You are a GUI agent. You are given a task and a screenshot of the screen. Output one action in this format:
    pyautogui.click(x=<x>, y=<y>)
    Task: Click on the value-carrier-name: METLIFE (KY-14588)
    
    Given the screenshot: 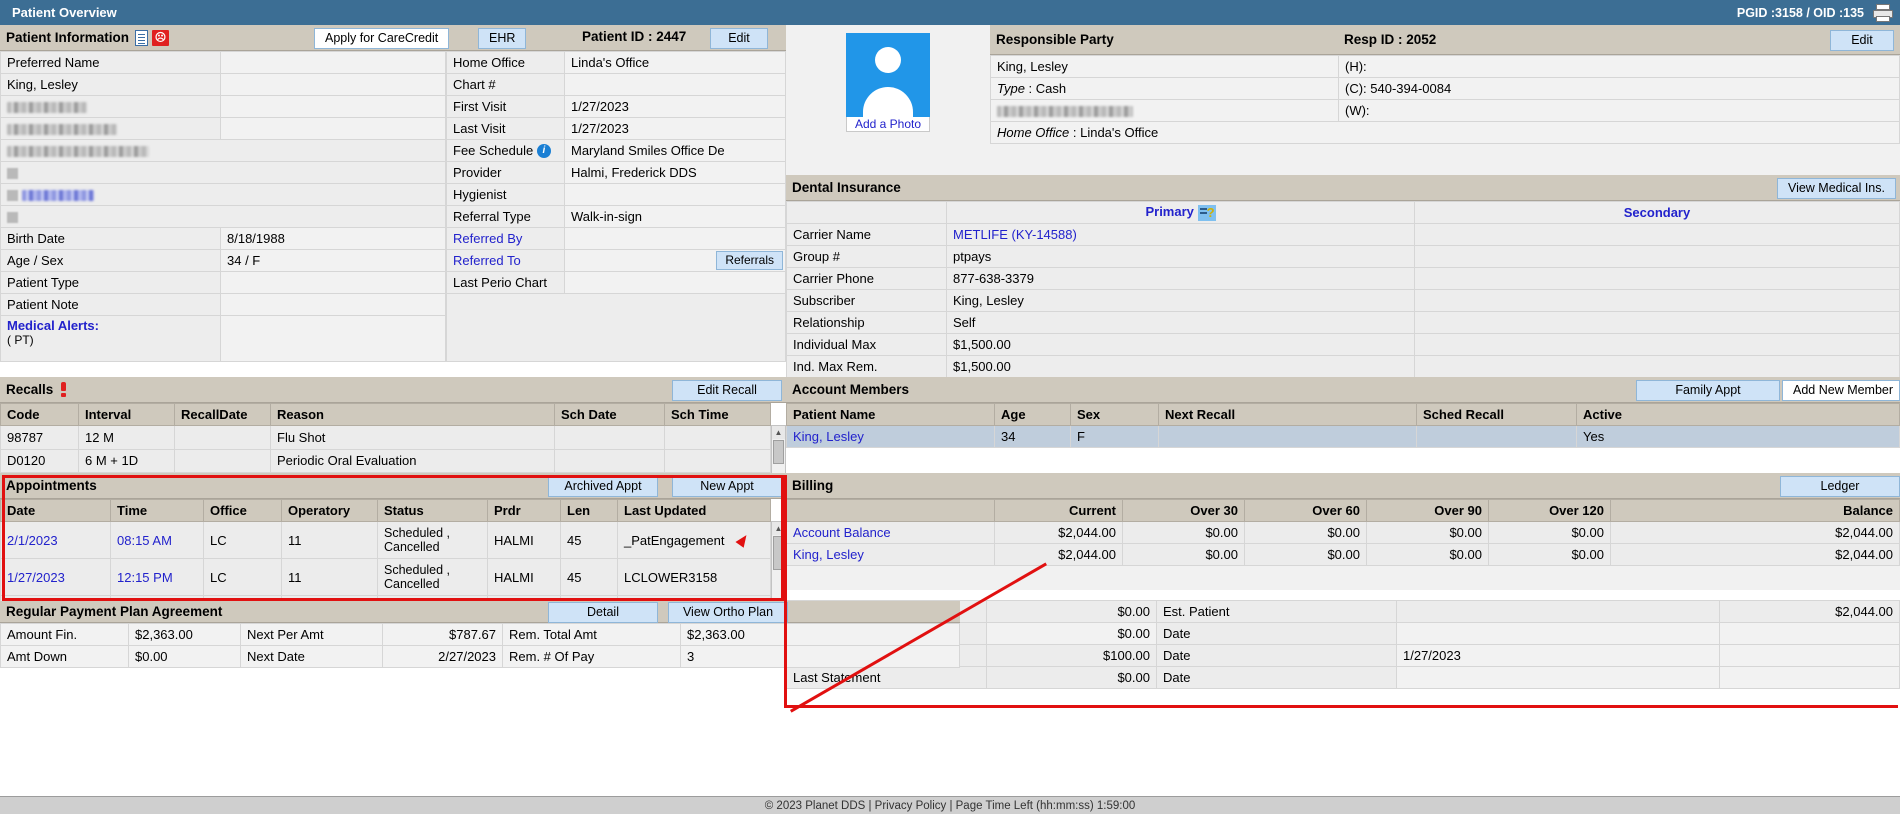 What is the action you would take?
    pyautogui.click(x=1180, y=234)
    